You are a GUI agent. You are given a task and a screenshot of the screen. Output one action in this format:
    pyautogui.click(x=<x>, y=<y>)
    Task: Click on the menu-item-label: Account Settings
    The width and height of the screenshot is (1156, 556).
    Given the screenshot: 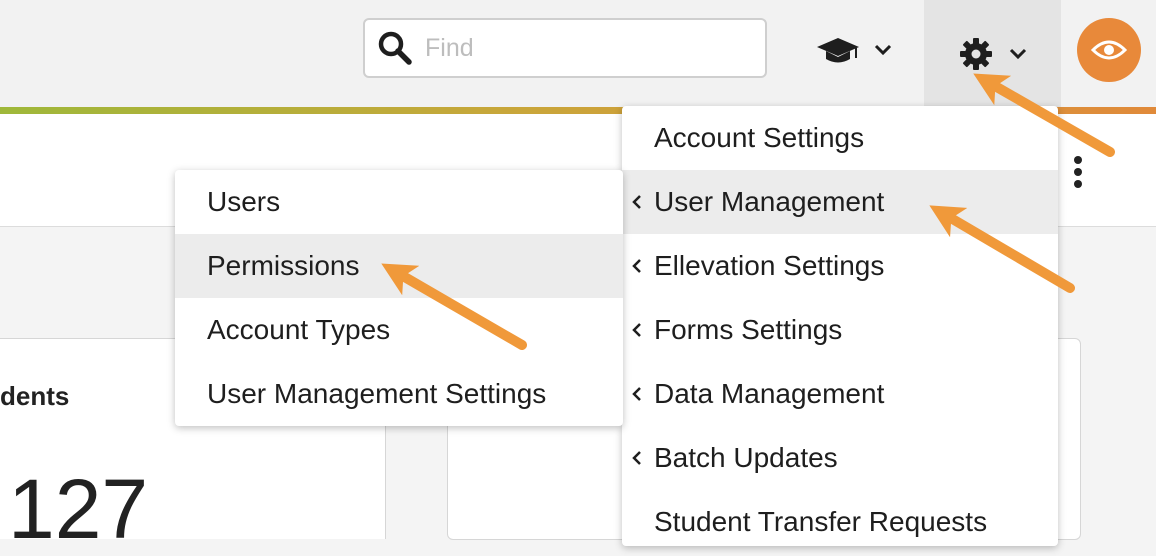 What is the action you would take?
    pyautogui.click(x=759, y=137)
    